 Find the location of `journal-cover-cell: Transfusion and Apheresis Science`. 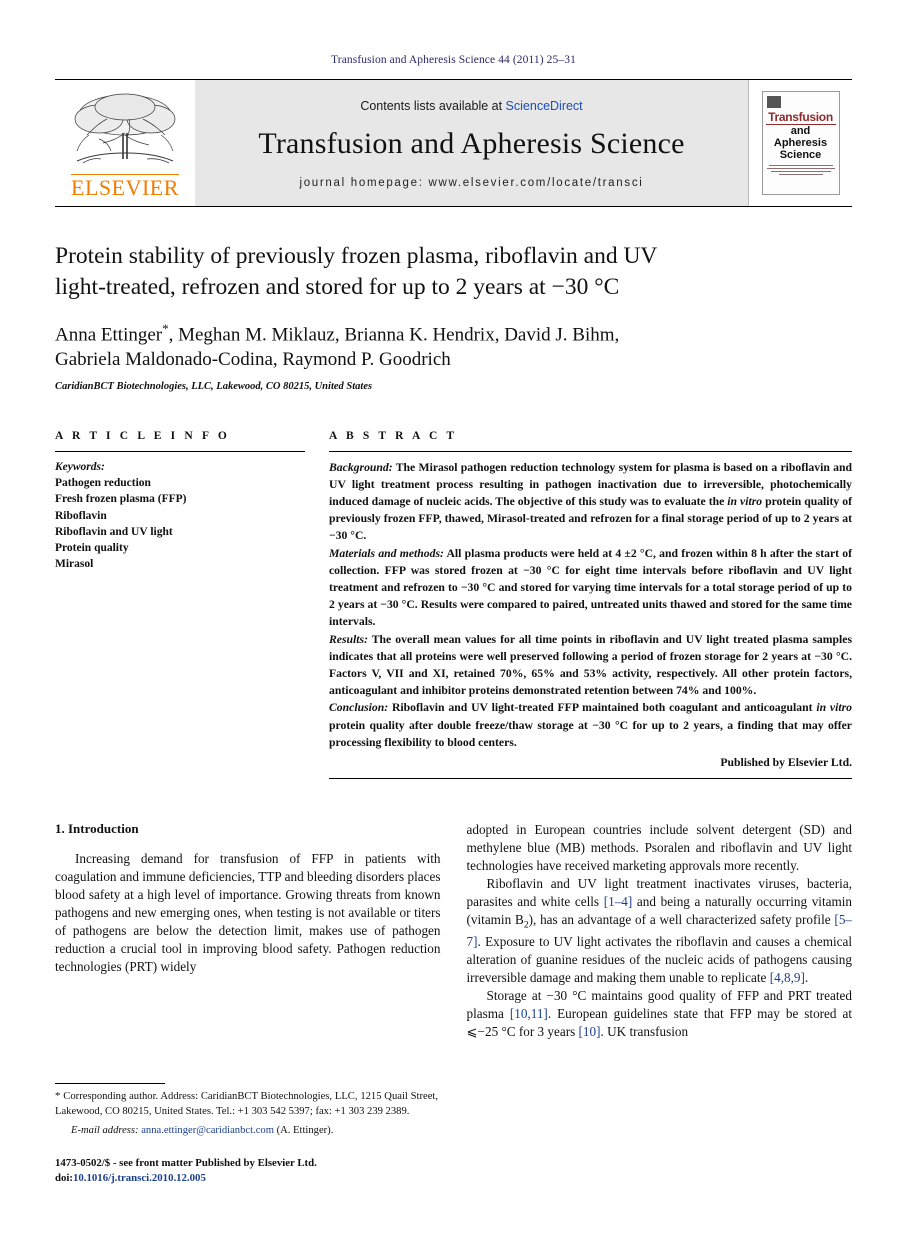

journal-cover-cell: Transfusion and Apheresis Science is located at coordinates (800, 143).